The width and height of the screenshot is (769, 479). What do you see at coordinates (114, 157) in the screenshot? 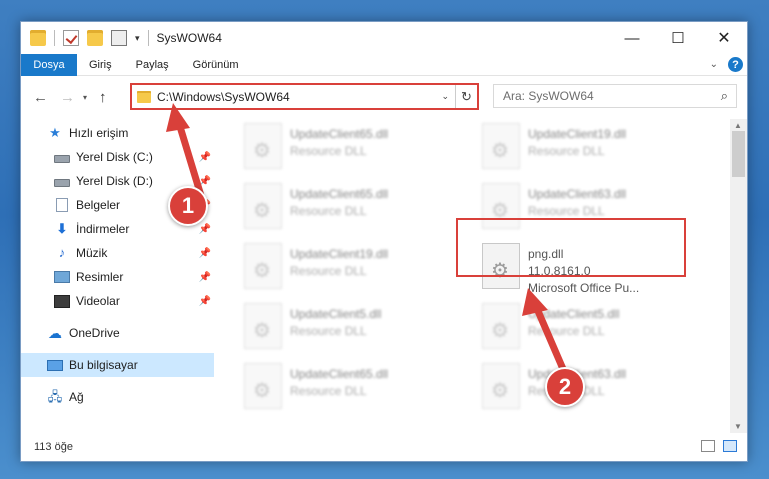
I see `sidebar-item-label: Yerel Disk (C:)` at bounding box center [114, 157].